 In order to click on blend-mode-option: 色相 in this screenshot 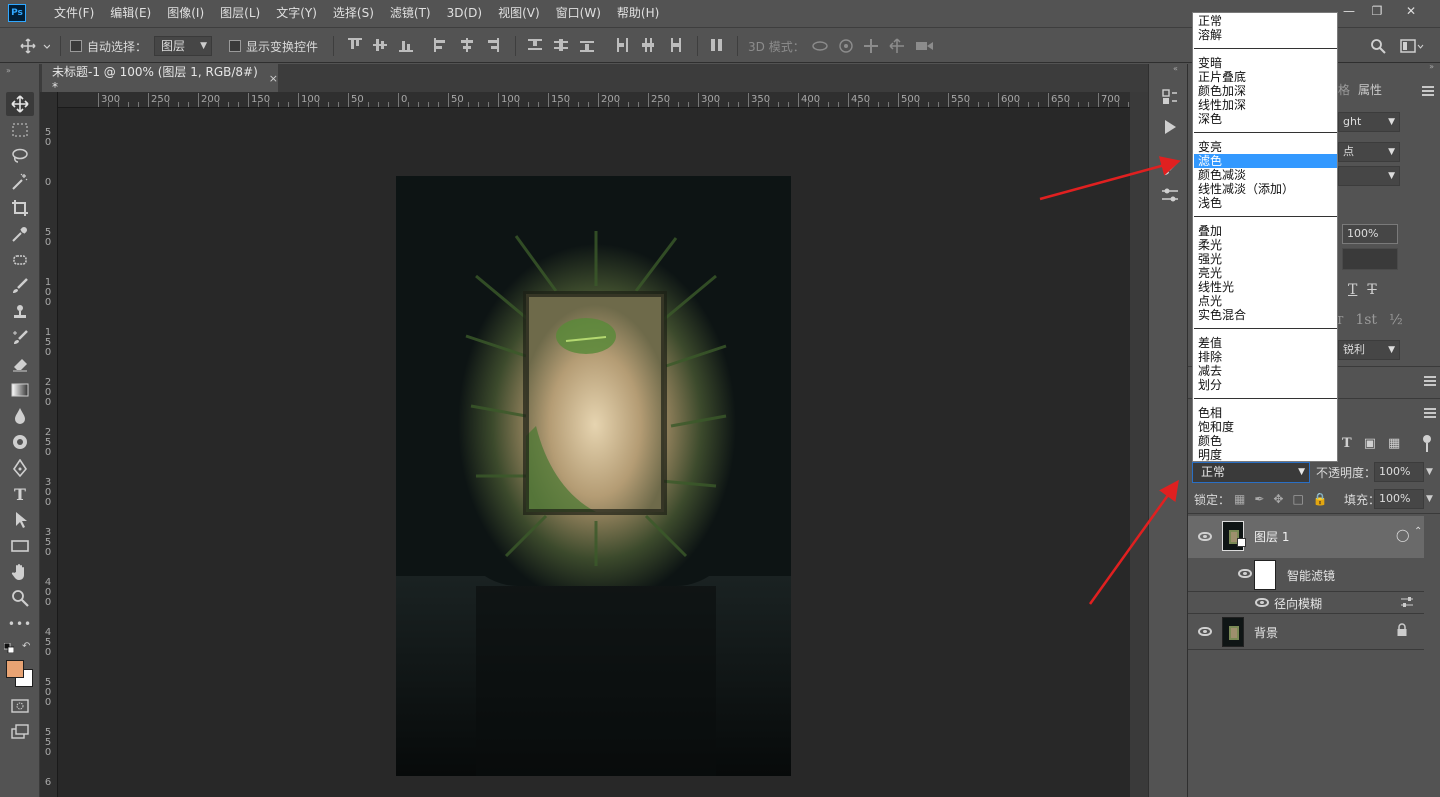, I will do `click(1265, 413)`.